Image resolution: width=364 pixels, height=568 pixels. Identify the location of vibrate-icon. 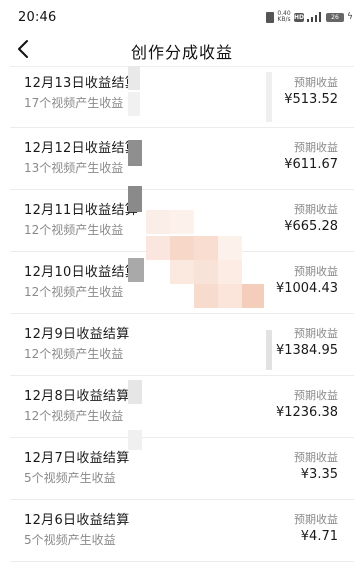
(270, 17).